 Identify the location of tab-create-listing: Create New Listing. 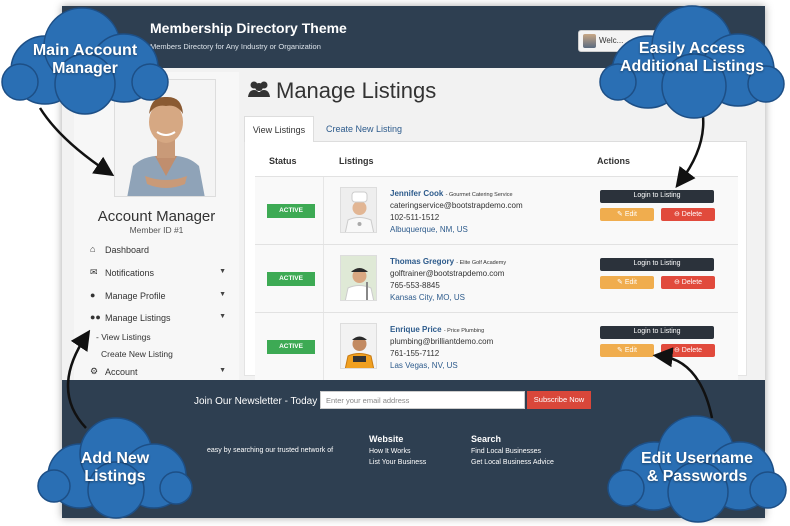
(364, 129).